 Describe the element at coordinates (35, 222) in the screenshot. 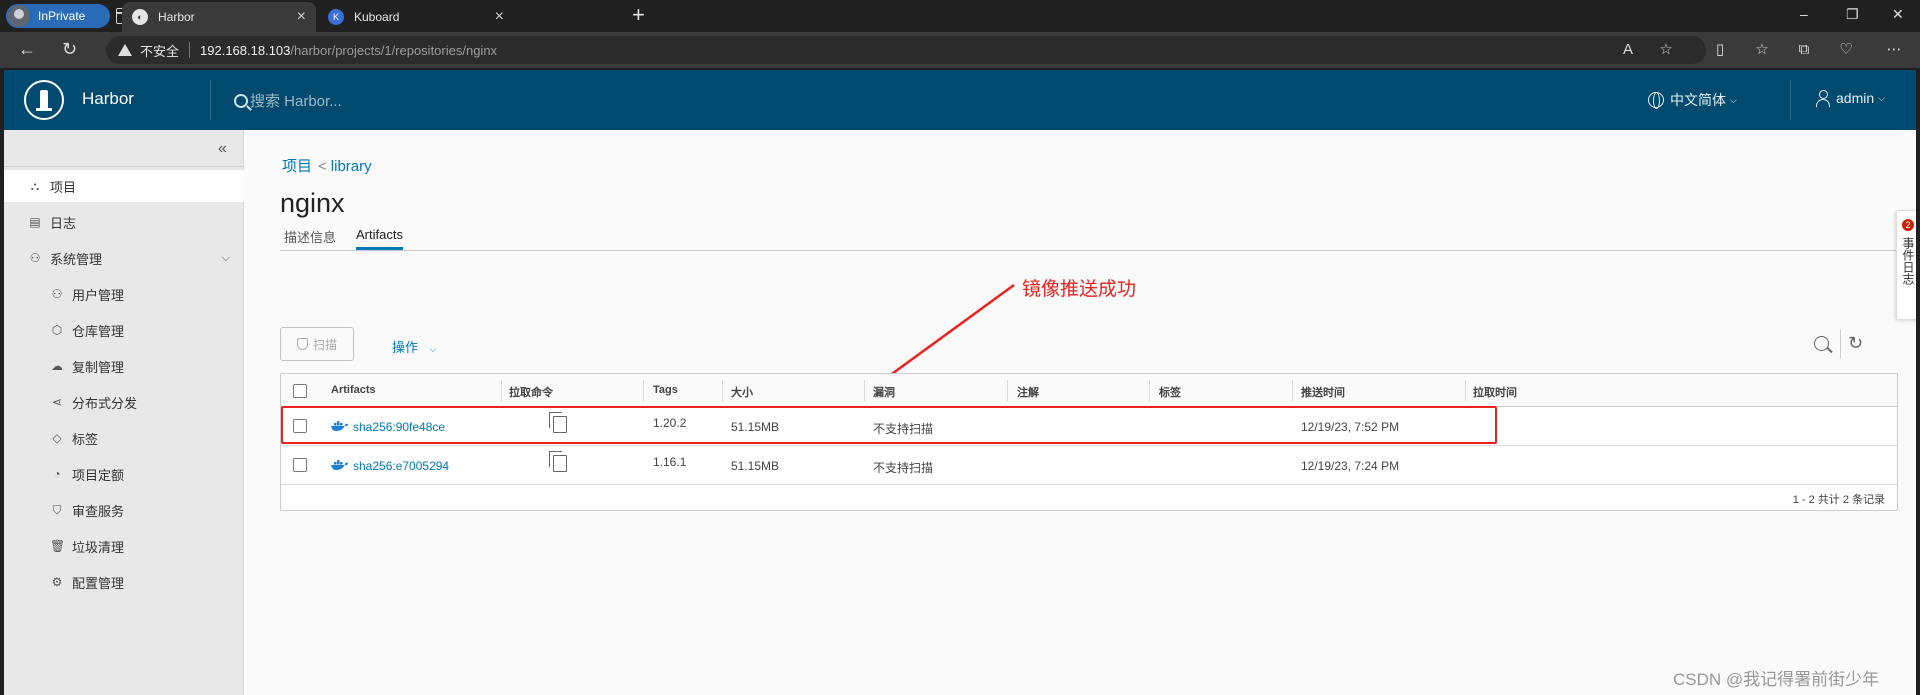

I see `log-icon: ▤` at that location.